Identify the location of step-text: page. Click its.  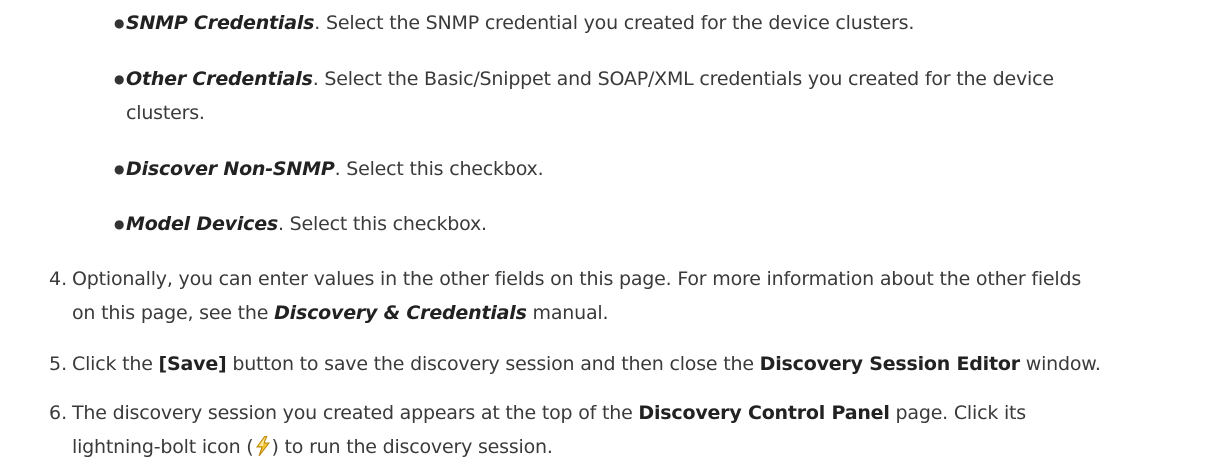
(958, 413).